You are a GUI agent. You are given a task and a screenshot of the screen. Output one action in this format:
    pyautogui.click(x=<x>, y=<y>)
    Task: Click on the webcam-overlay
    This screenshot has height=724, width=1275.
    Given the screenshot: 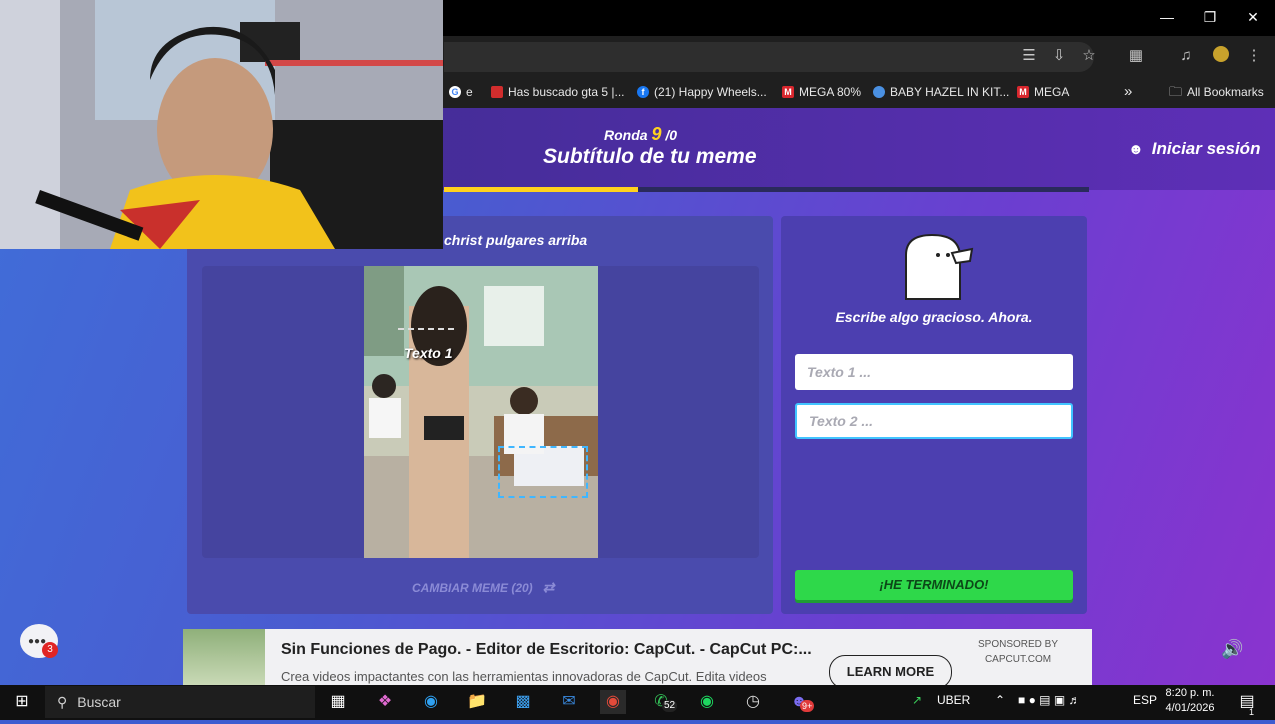 What is the action you would take?
    pyautogui.click(x=221, y=124)
    